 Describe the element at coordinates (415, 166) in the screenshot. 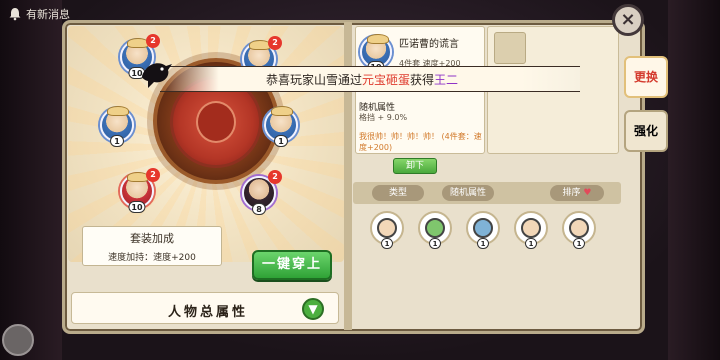

I see `unequip-button: 卸下` at that location.